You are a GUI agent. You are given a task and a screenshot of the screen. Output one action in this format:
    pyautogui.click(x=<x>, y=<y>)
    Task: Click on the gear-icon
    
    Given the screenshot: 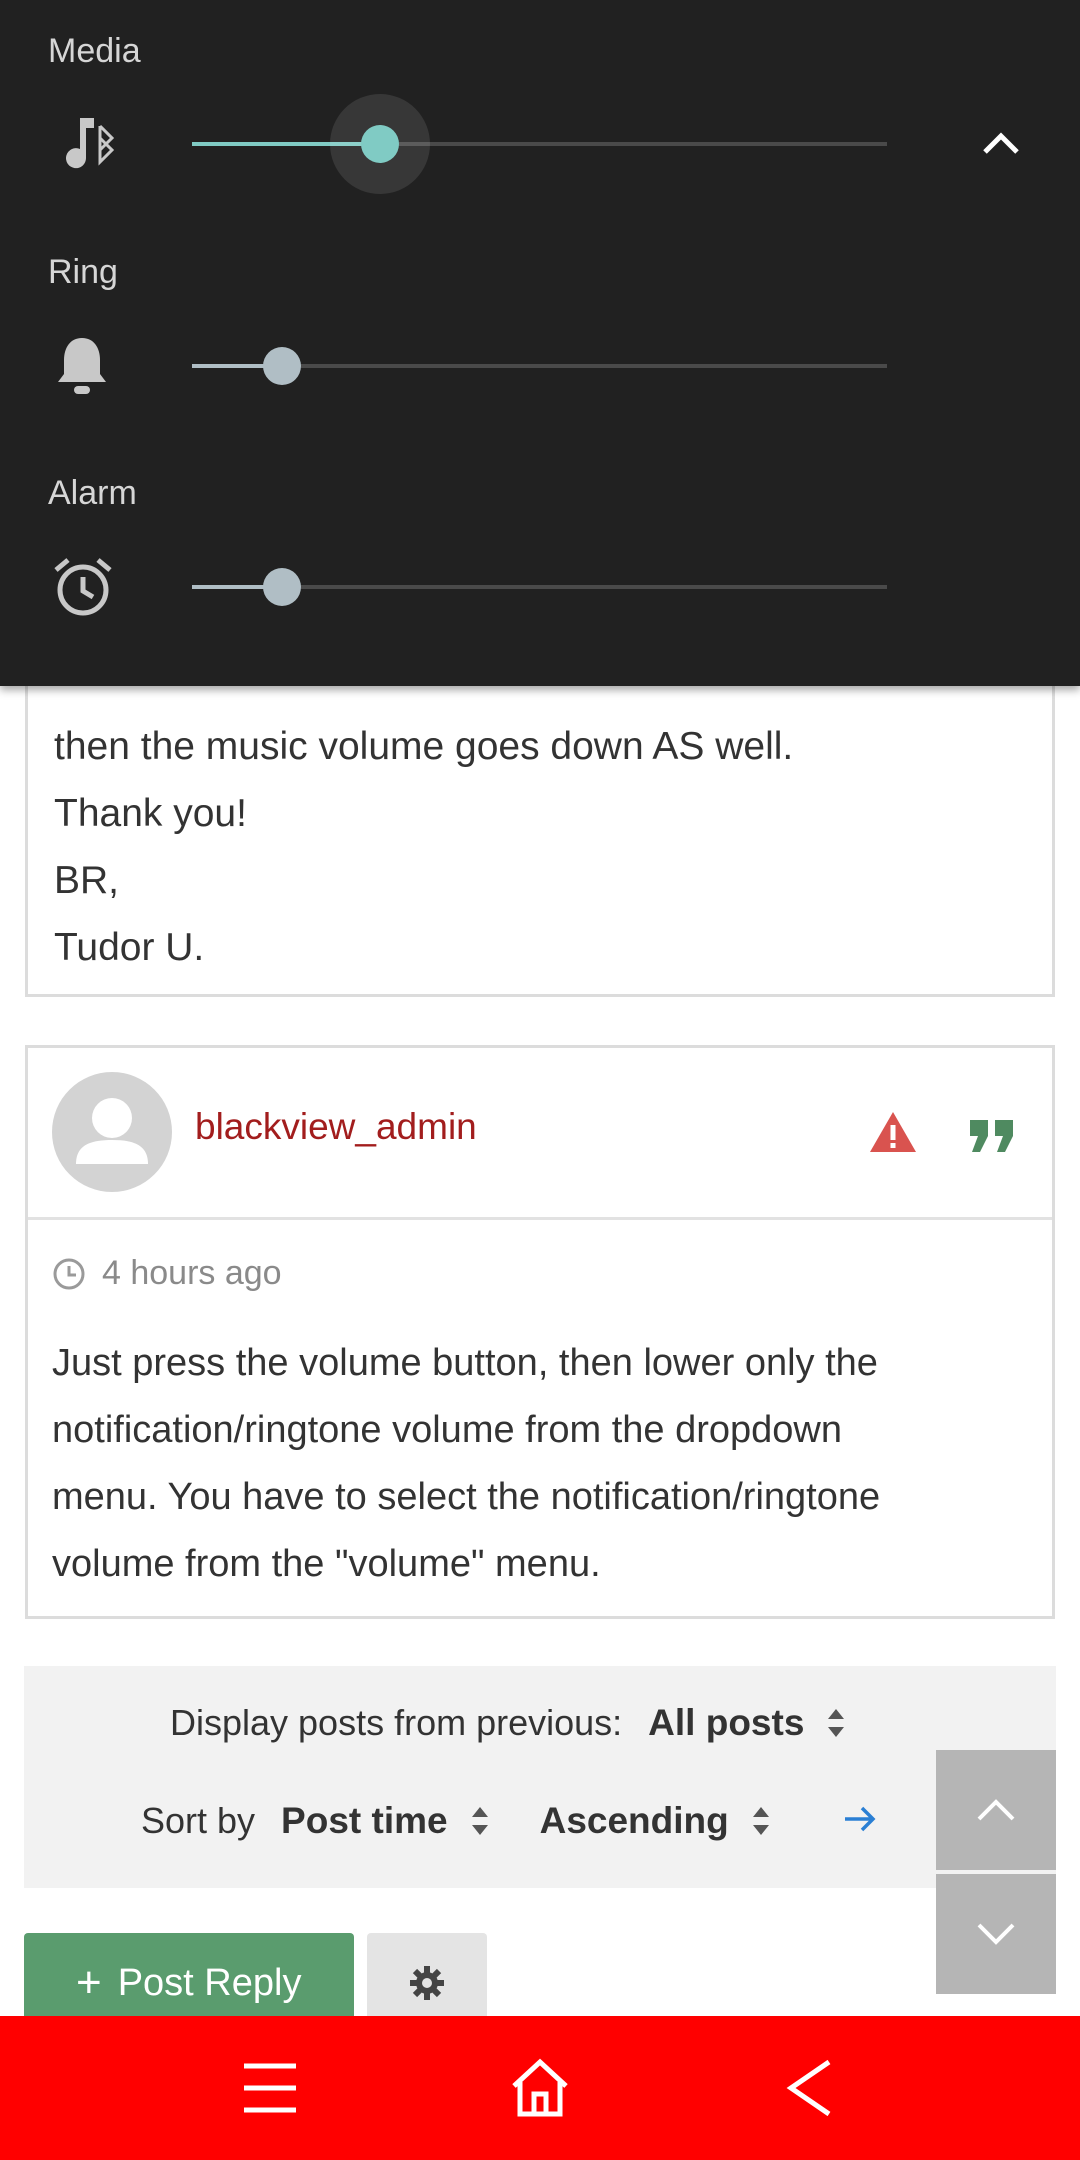 What is the action you would take?
    pyautogui.click(x=427, y=1983)
    